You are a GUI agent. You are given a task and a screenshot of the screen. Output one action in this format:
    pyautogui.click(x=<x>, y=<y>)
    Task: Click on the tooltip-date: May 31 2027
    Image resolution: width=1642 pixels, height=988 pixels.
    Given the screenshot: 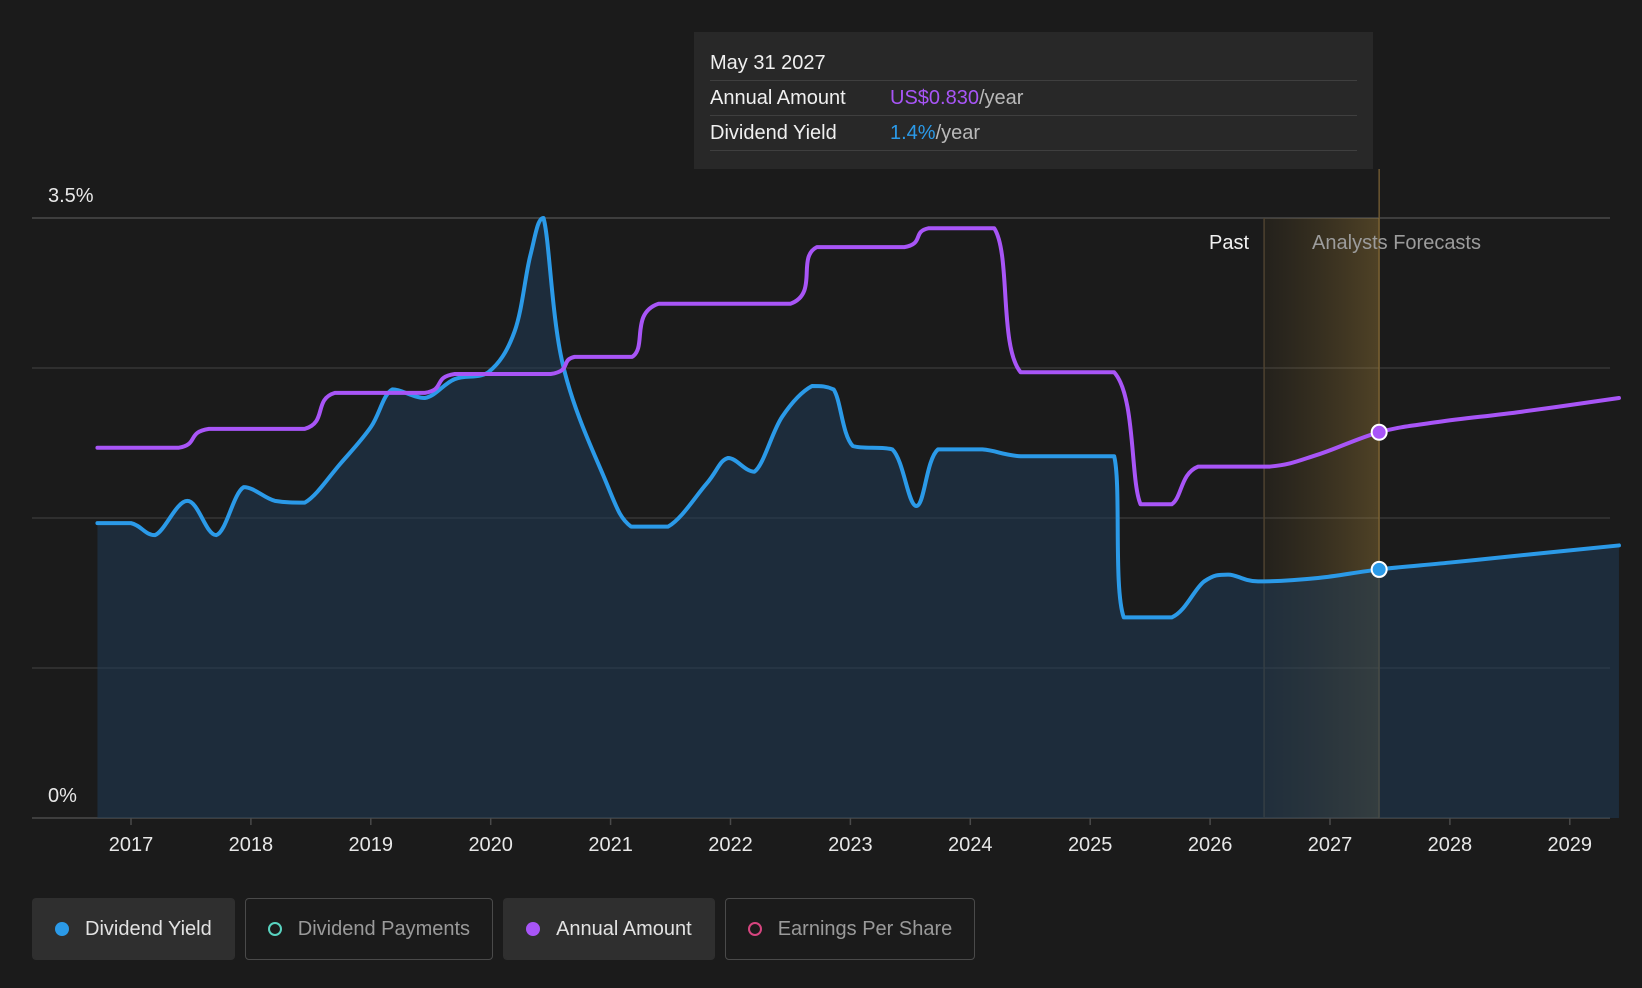 What is the action you would take?
    pyautogui.click(x=1033, y=63)
    